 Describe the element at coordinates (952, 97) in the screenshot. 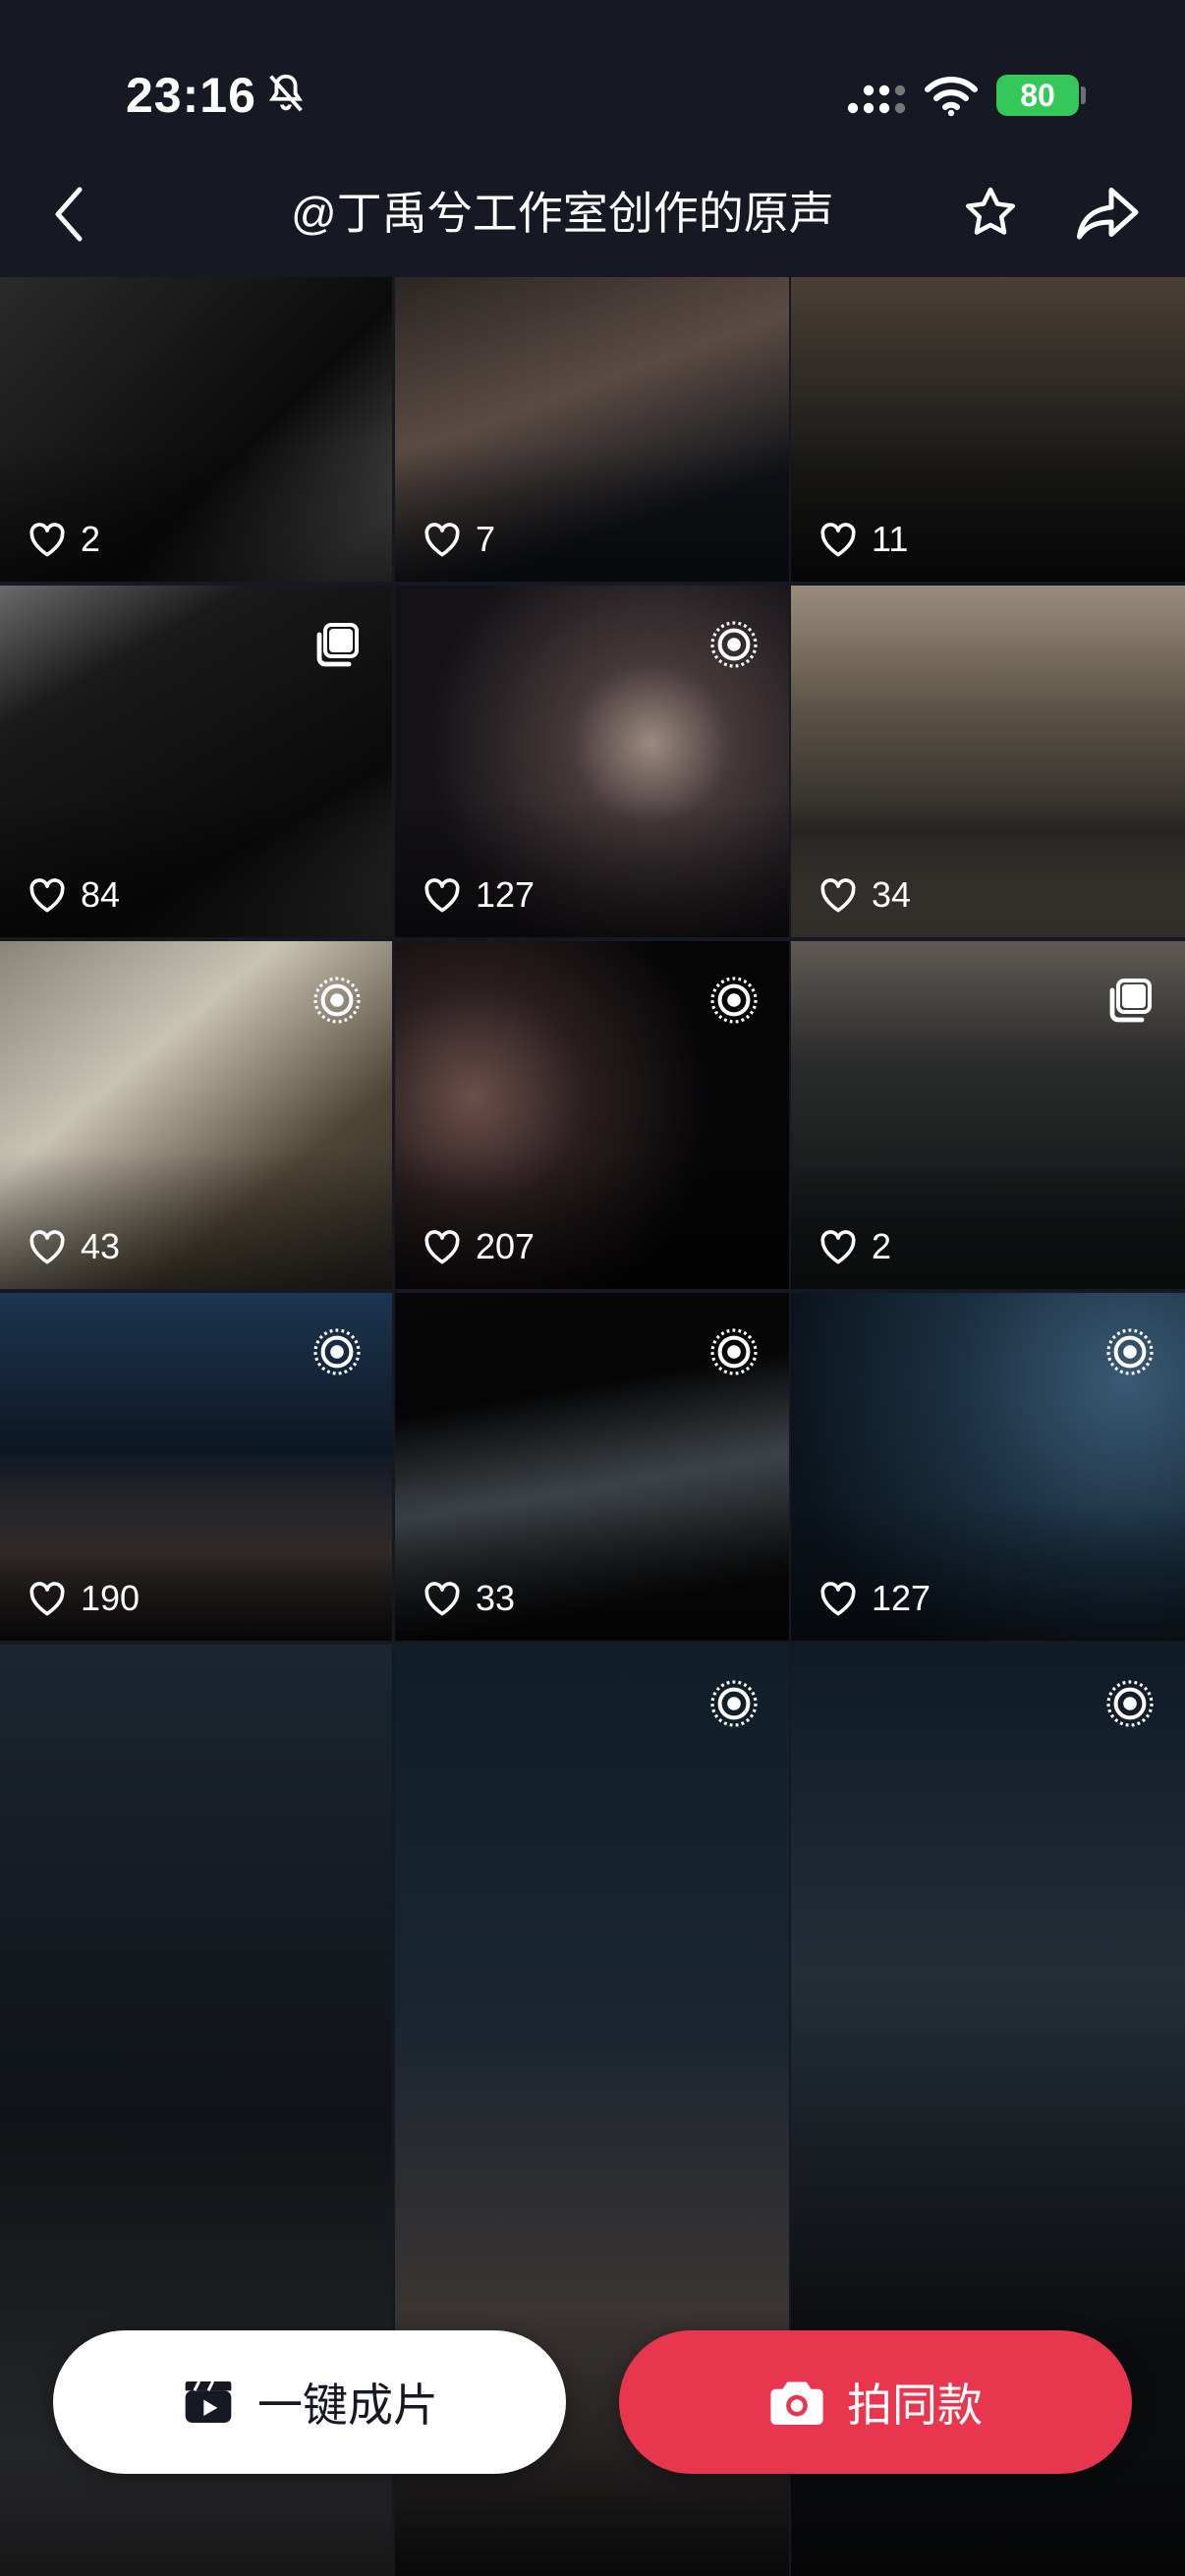

I see `wifi-icon` at that location.